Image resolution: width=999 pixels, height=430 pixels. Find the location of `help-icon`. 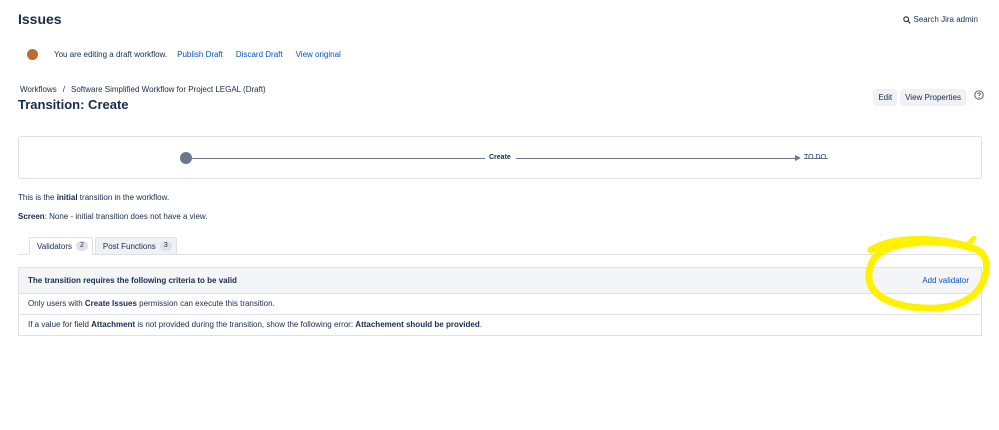

help-icon is located at coordinates (979, 95).